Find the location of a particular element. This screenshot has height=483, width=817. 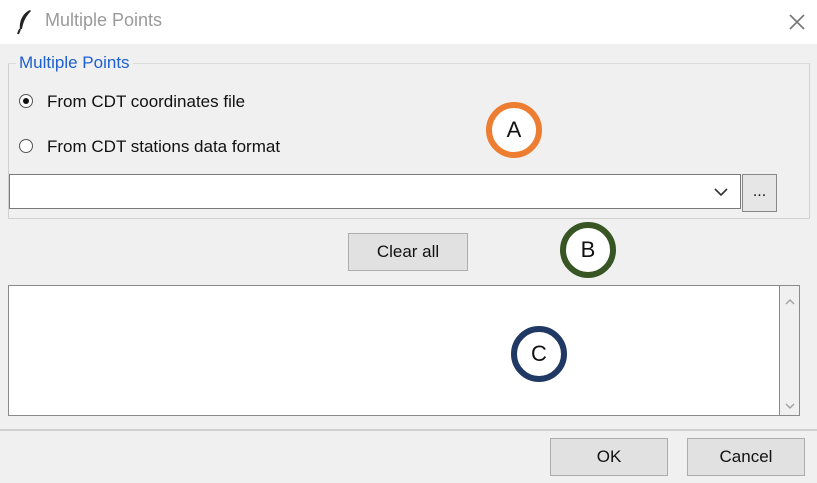

chevron-down-icon is located at coordinates (721, 192).